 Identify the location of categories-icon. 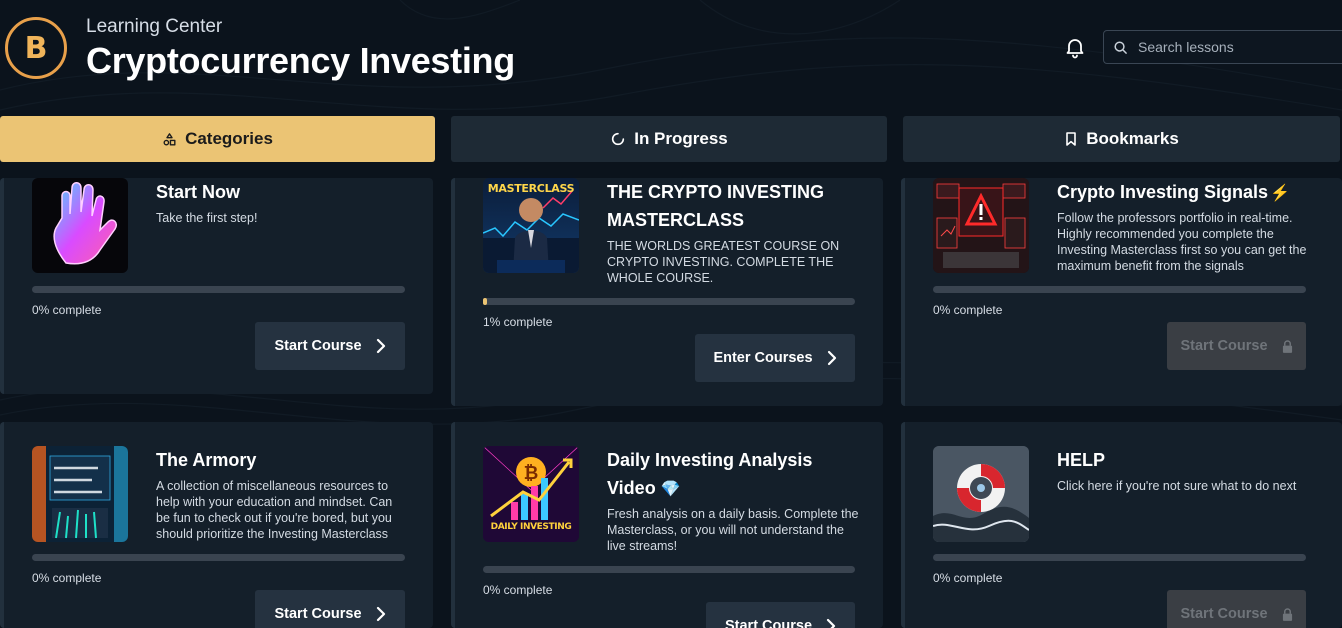
(169, 138).